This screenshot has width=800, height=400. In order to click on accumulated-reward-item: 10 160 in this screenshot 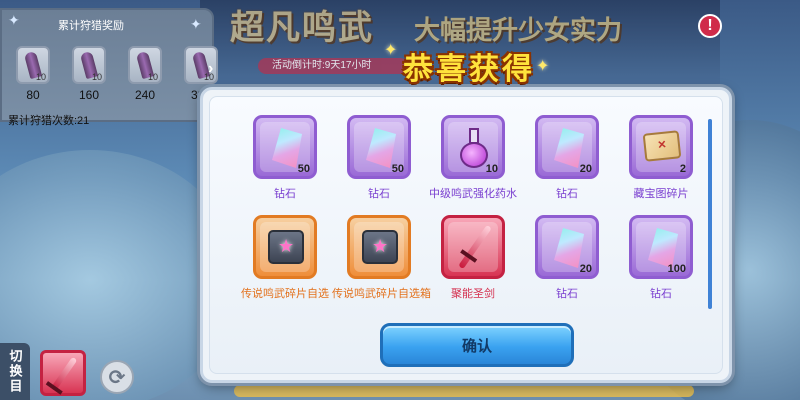, I will do `click(89, 74)`.